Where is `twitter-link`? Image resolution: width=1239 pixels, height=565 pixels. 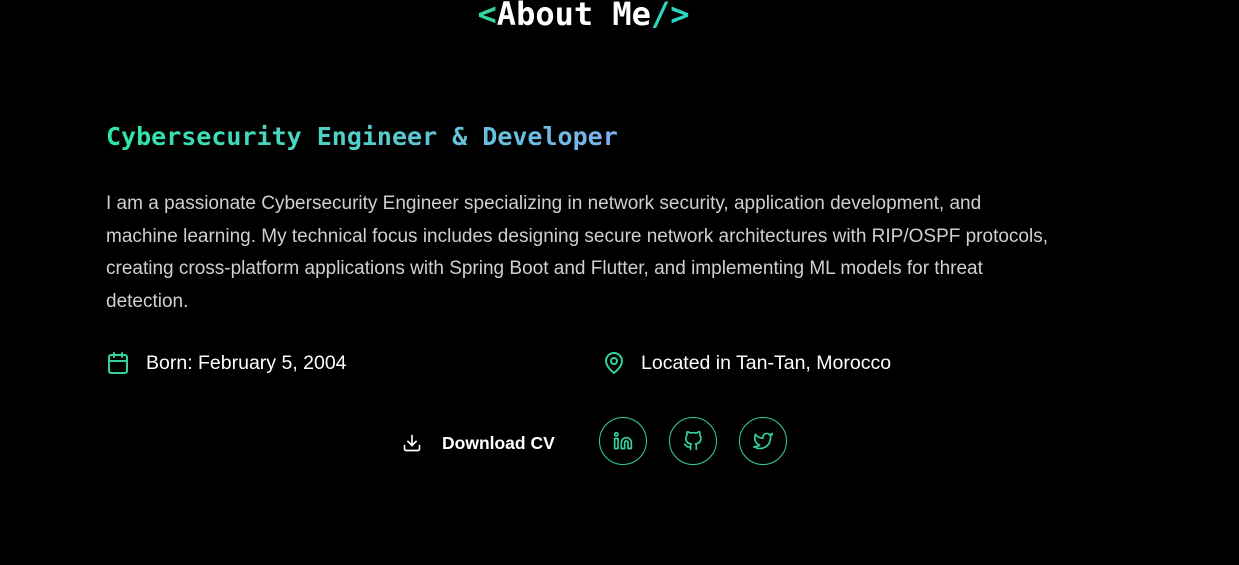 twitter-link is located at coordinates (763, 441).